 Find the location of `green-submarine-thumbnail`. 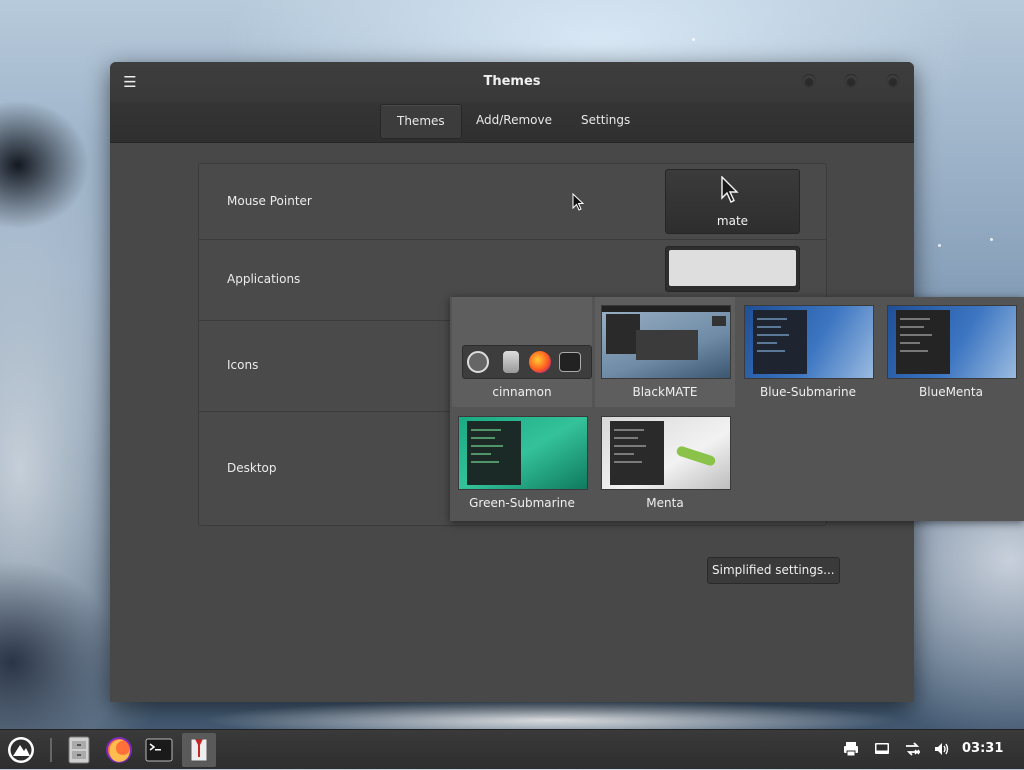

green-submarine-thumbnail is located at coordinates (523, 453).